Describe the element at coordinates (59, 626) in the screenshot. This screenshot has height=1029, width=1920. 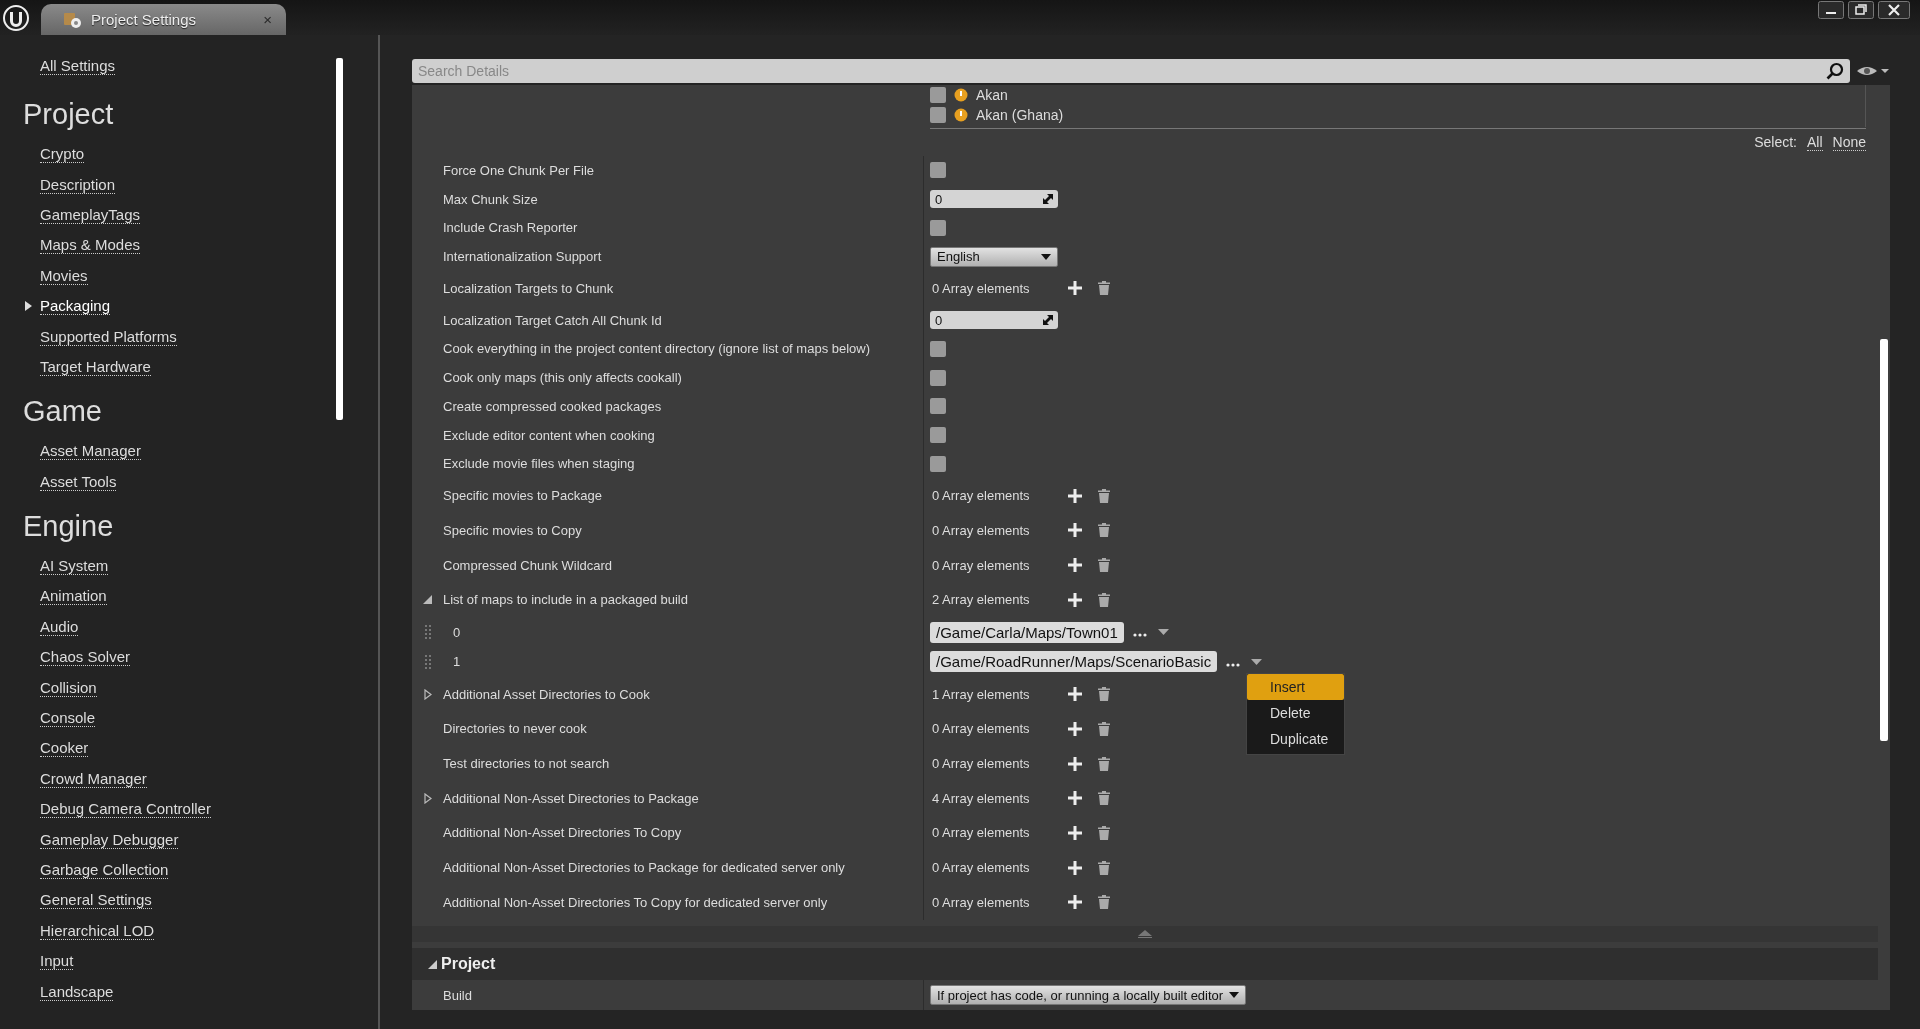
I see `sidebar-link: Audio` at that location.